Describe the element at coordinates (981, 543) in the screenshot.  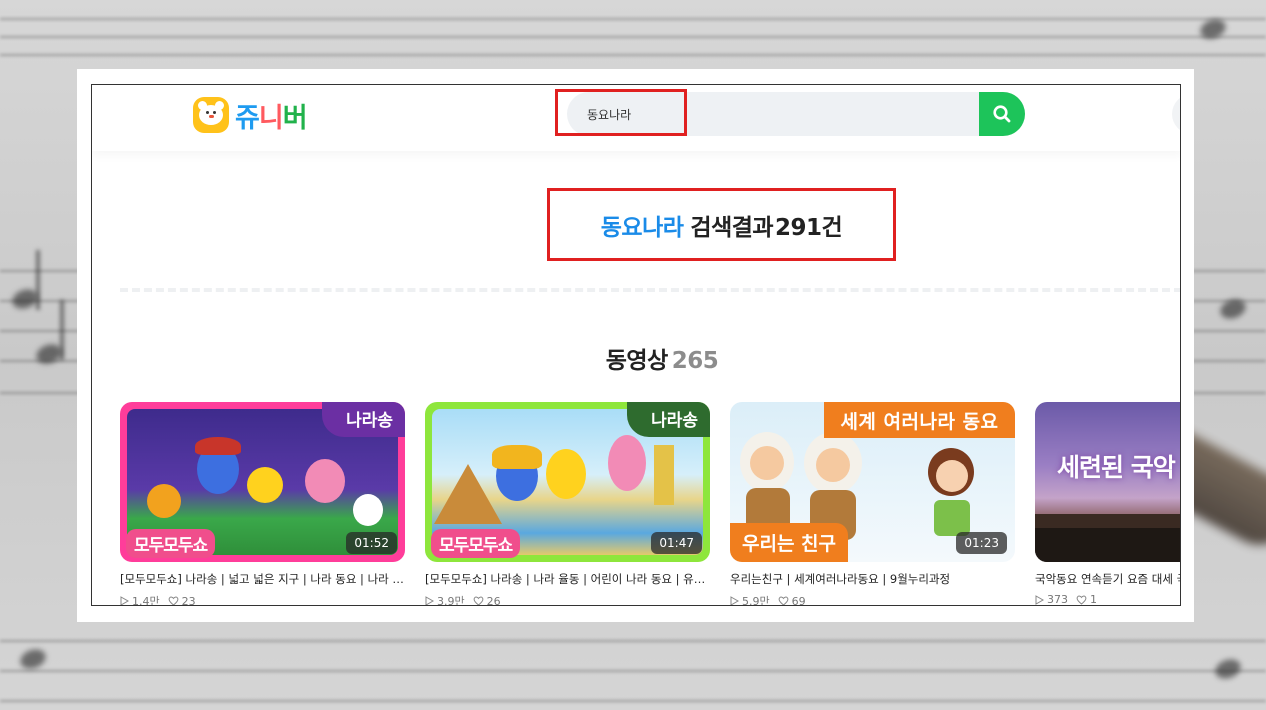
I see `duration-badge: 01:23` at that location.